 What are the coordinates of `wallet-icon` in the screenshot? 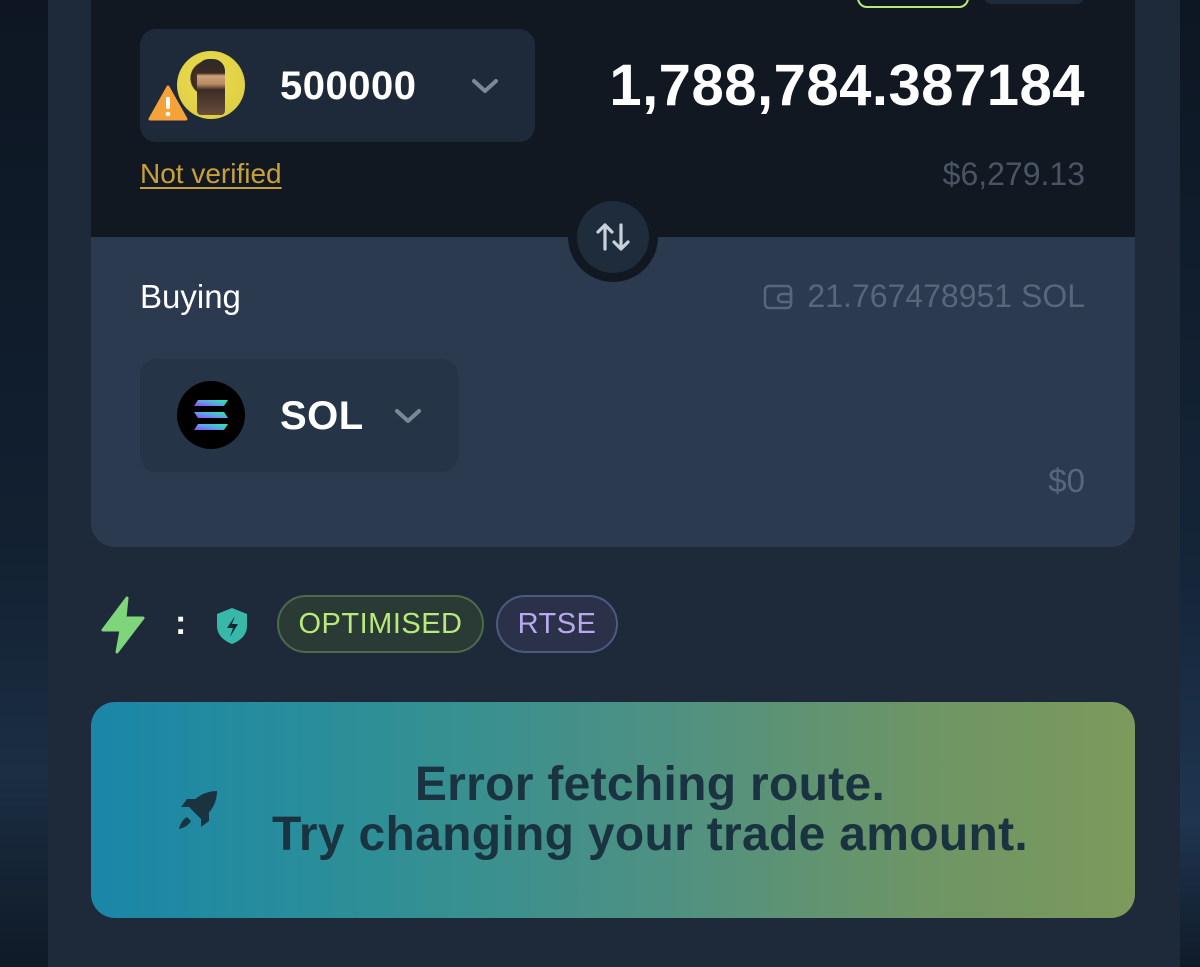 It's located at (778, 296).